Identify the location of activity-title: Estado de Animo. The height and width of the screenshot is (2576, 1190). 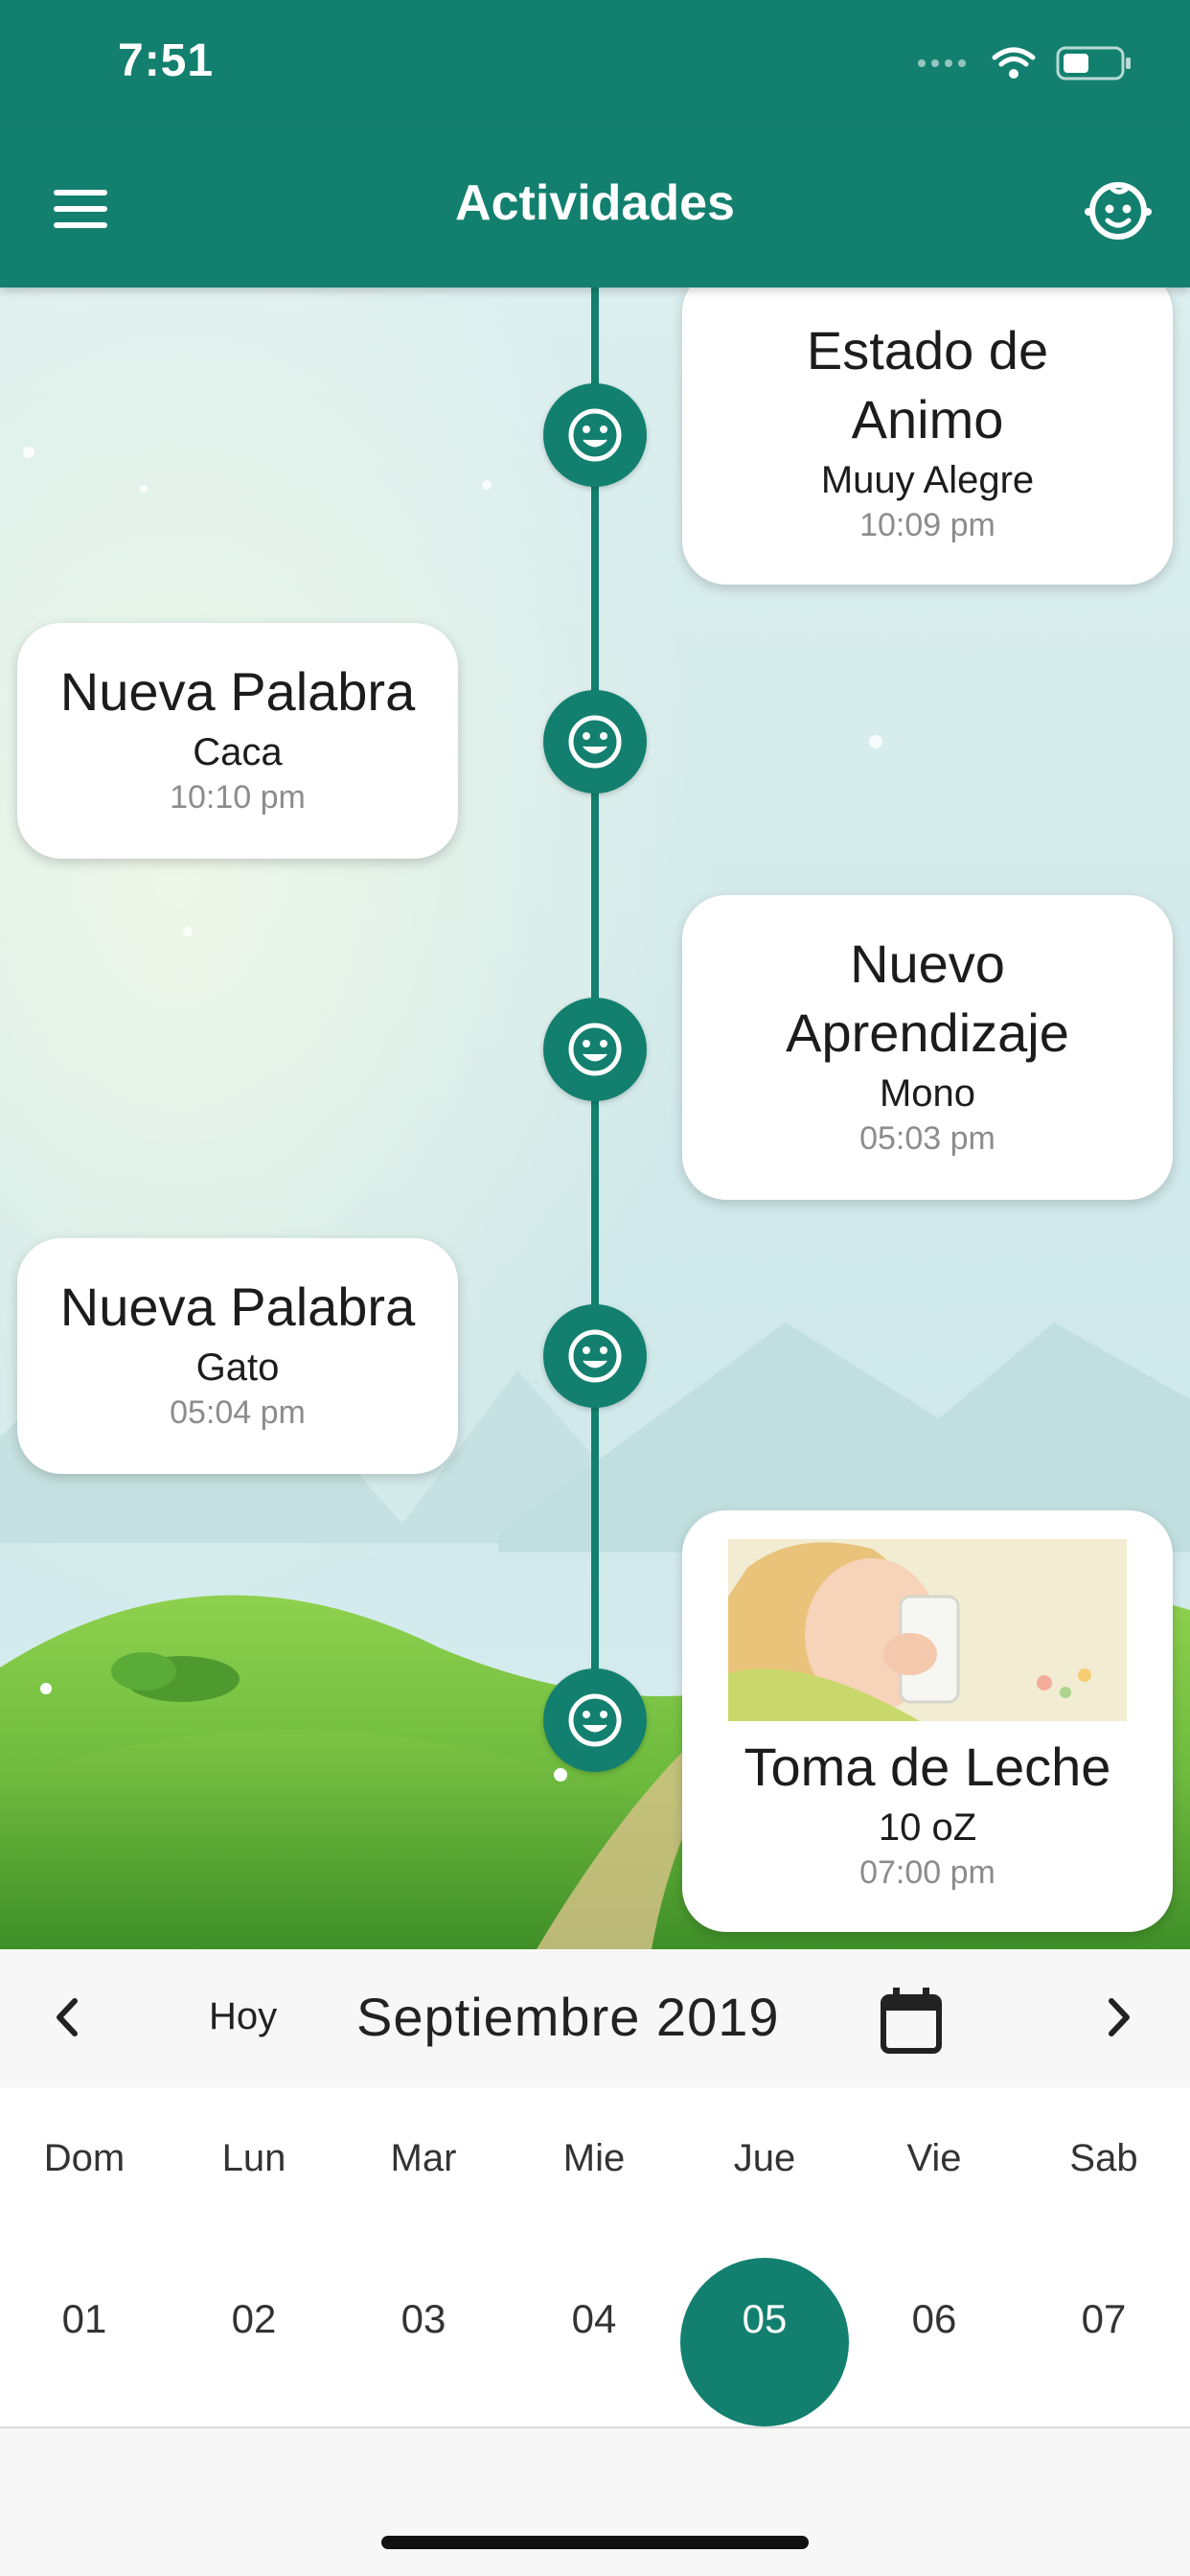
(928, 384).